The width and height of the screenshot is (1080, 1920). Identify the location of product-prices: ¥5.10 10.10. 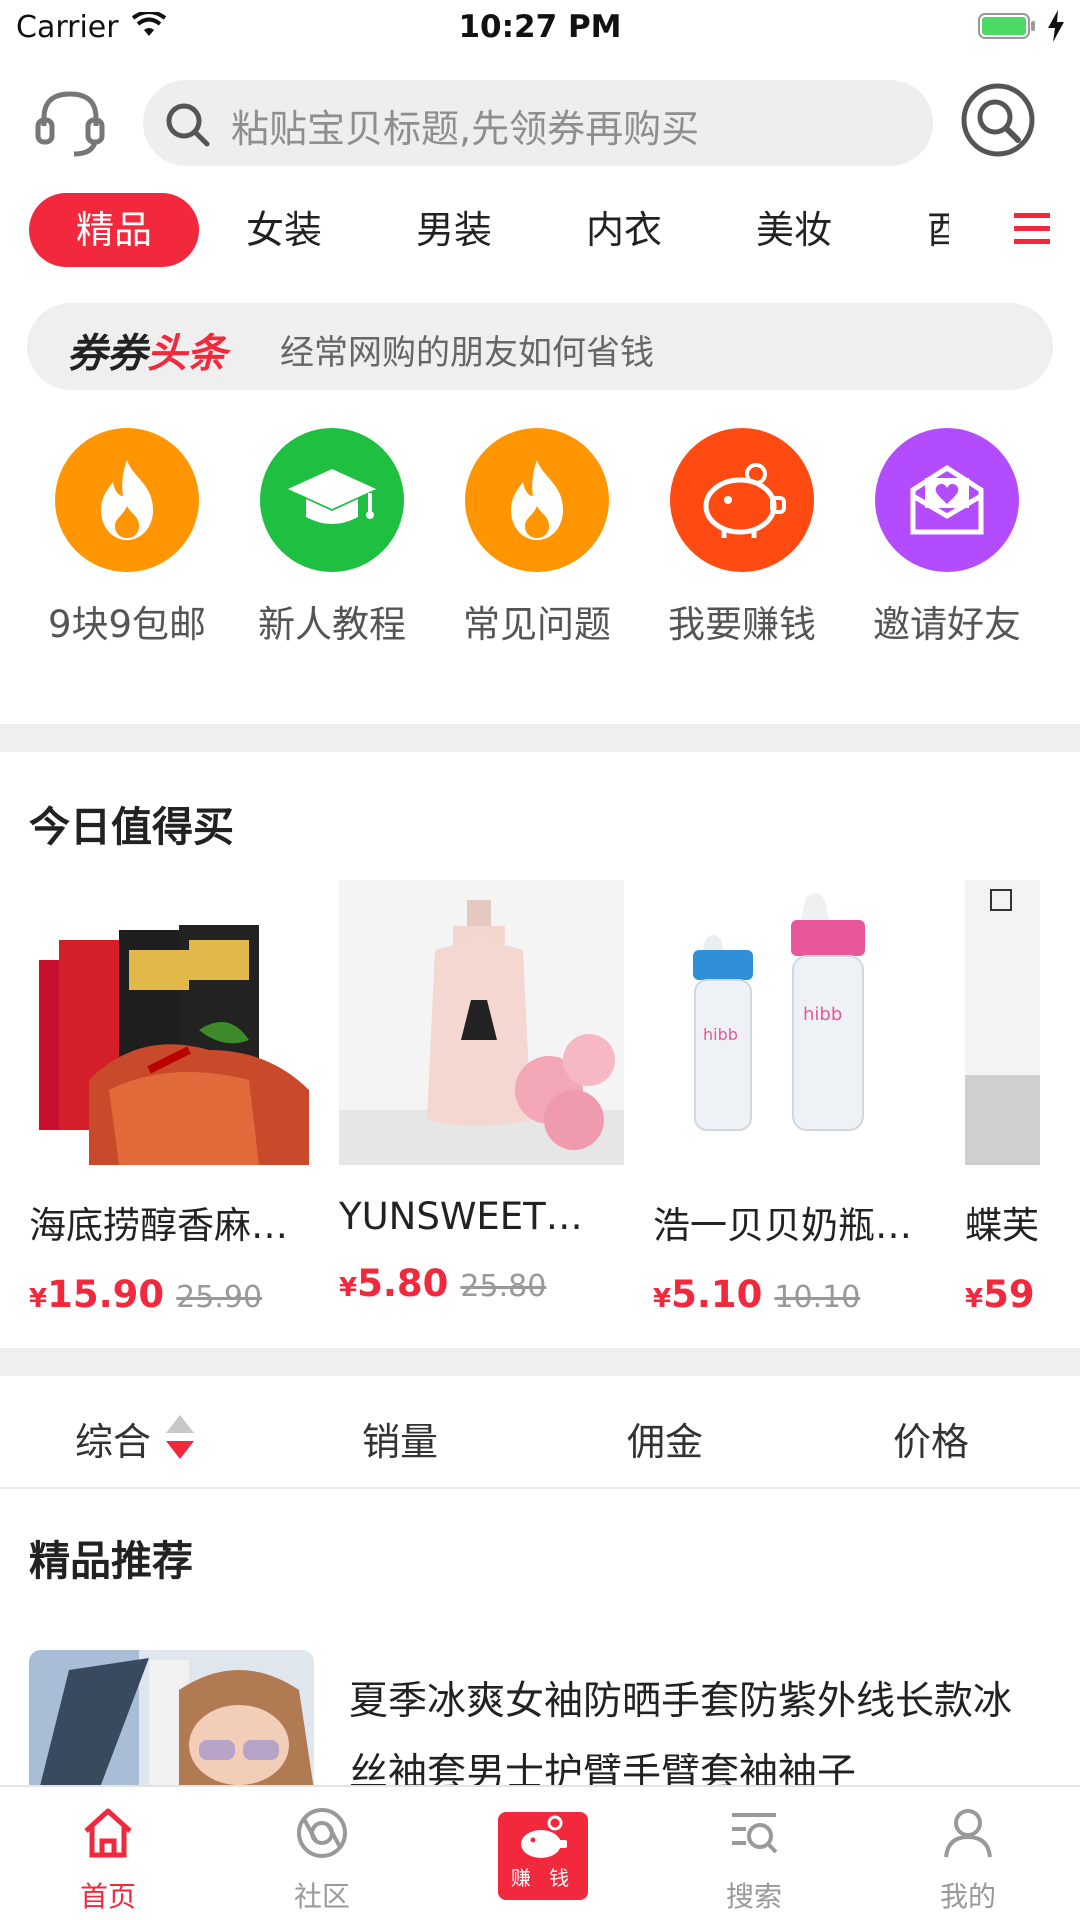
(757, 1294).